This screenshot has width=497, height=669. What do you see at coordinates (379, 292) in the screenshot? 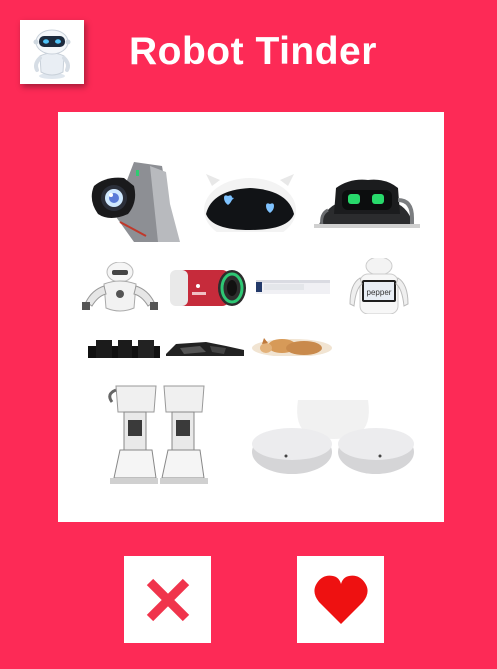
I see `svg-text: pepper` at bounding box center [379, 292].